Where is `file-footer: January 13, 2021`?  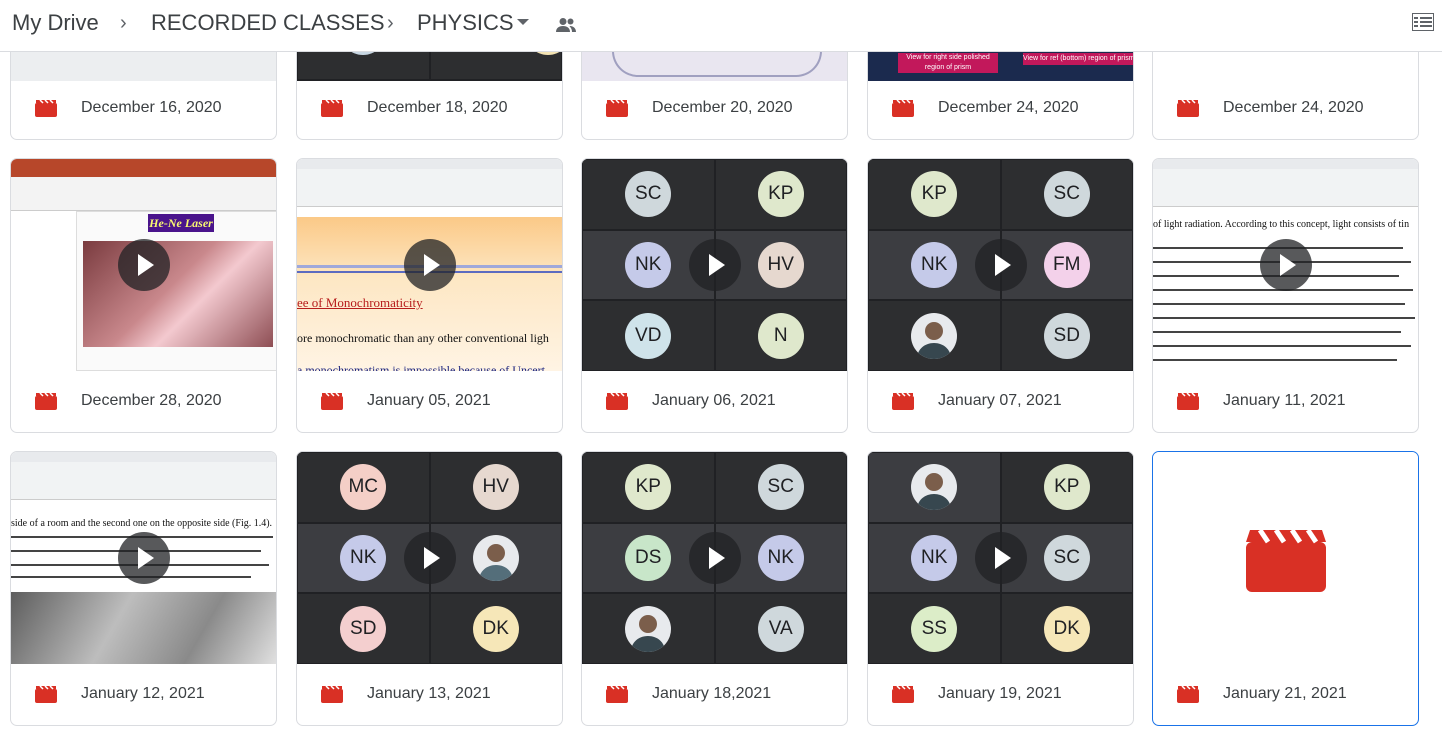
file-footer: January 13, 2021 is located at coordinates (429, 695).